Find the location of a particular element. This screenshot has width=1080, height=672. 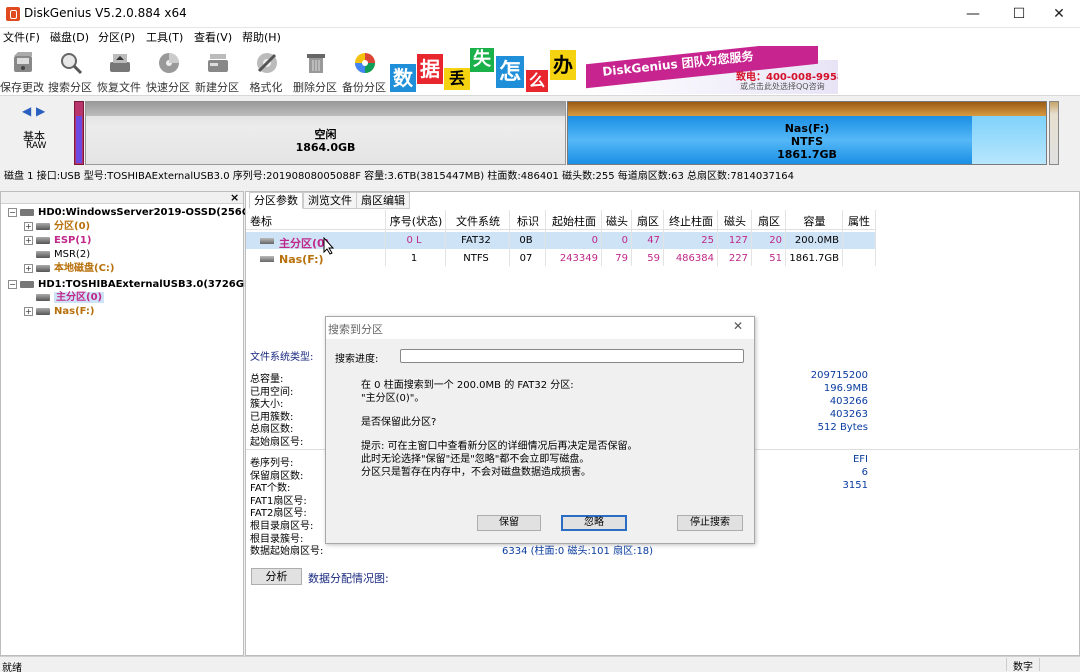

keep-button: 保留 is located at coordinates (509, 523).